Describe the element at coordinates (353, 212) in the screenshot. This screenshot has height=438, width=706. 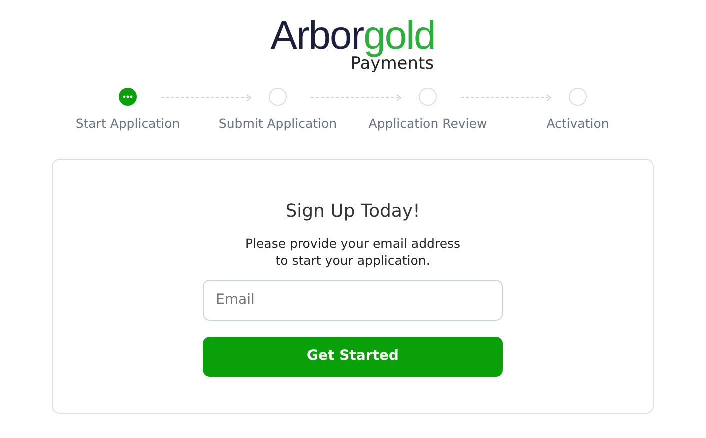
I see `form-title: Sign Up Today!` at that location.